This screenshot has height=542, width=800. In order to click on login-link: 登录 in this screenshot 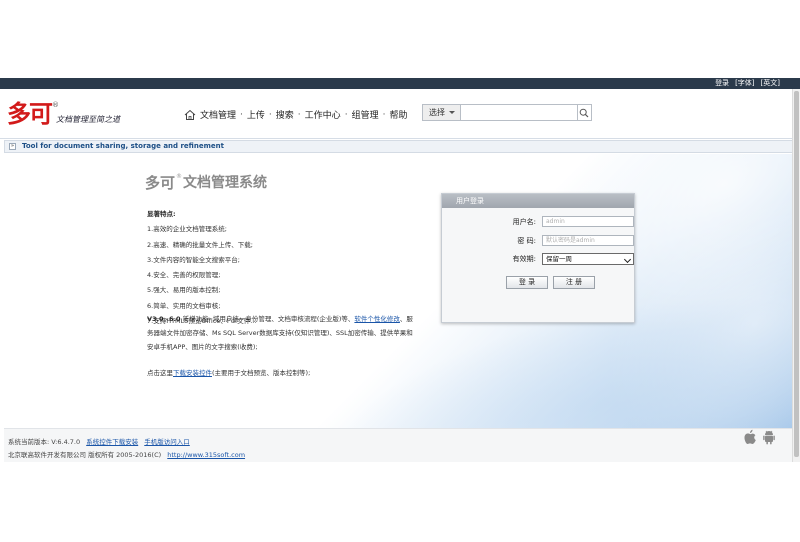, I will do `click(722, 83)`.